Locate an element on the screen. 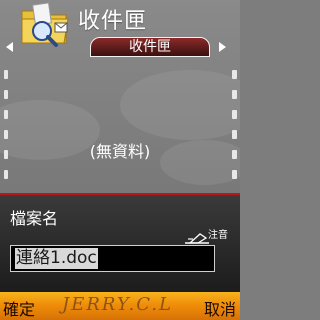  tab-inbox: 收件匣 is located at coordinates (150, 47).